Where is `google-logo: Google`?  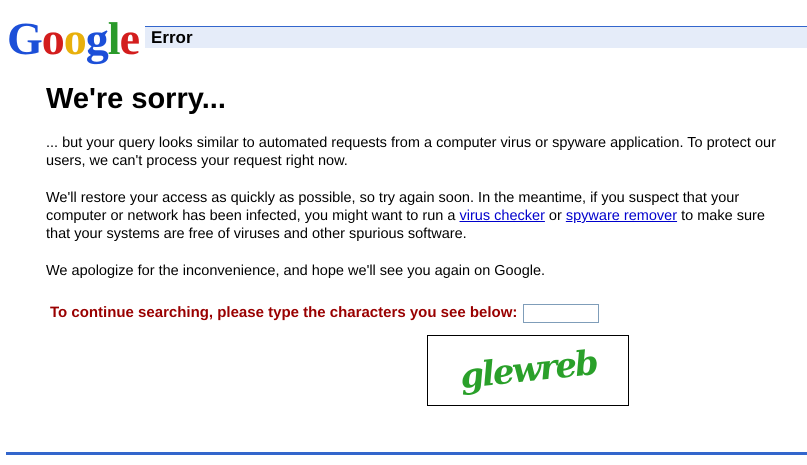
google-logo: Google is located at coordinates (73, 39).